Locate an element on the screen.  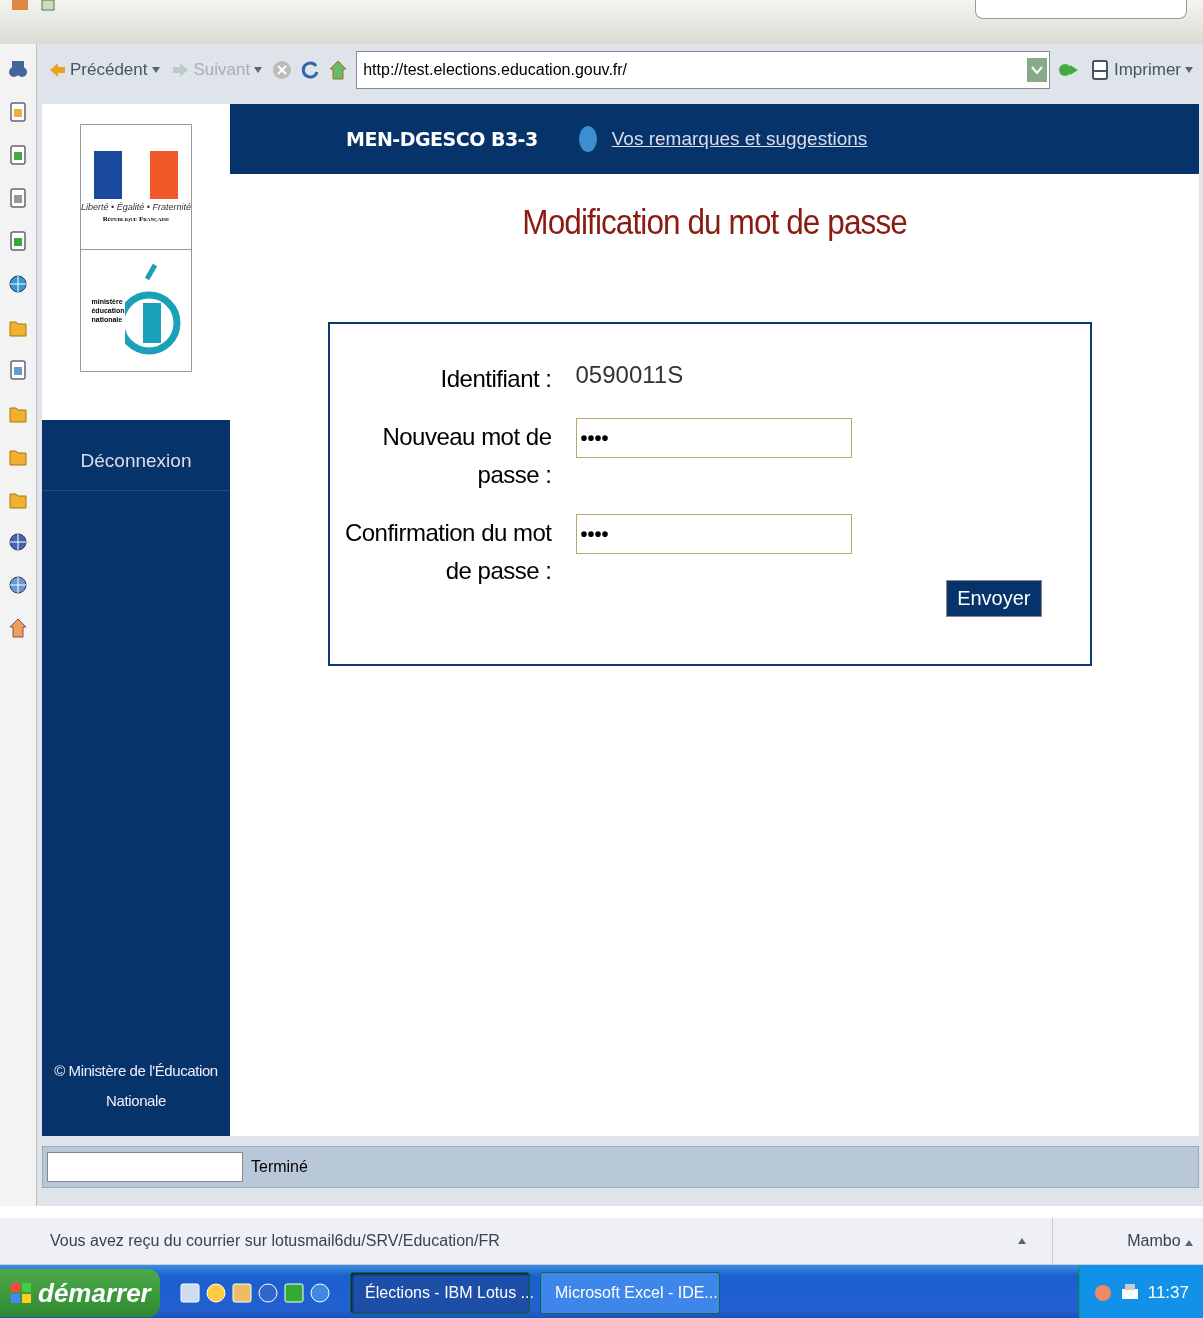
notification-message: Vous avez reçu du courrier sur lotusmail6du/SRV/Education/FR is located at coordinates (275, 1241).